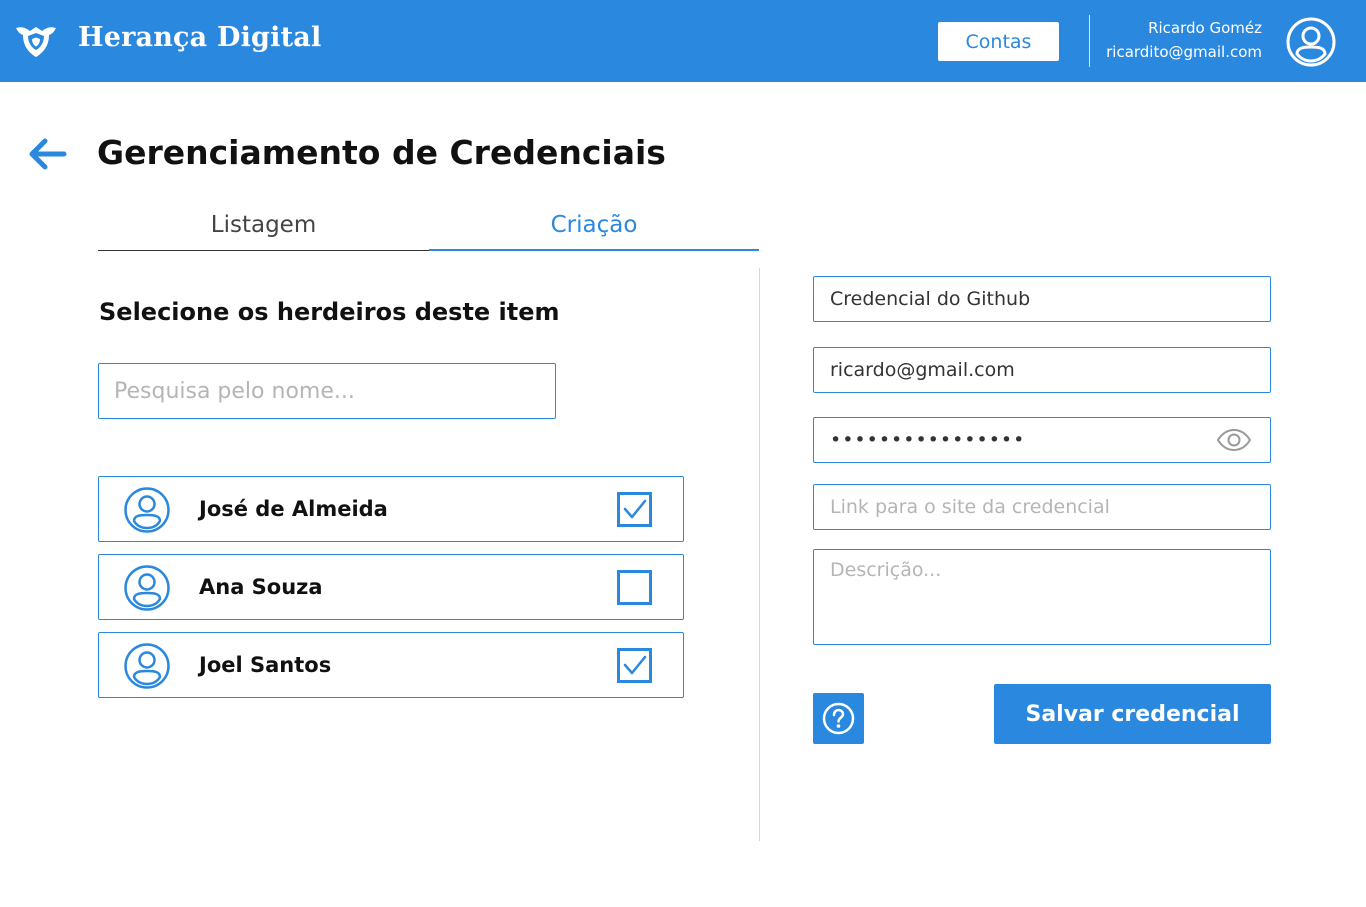 This screenshot has height=907, width=1366. What do you see at coordinates (263, 225) in the screenshot?
I see `tab-listagem: Listagem` at bounding box center [263, 225].